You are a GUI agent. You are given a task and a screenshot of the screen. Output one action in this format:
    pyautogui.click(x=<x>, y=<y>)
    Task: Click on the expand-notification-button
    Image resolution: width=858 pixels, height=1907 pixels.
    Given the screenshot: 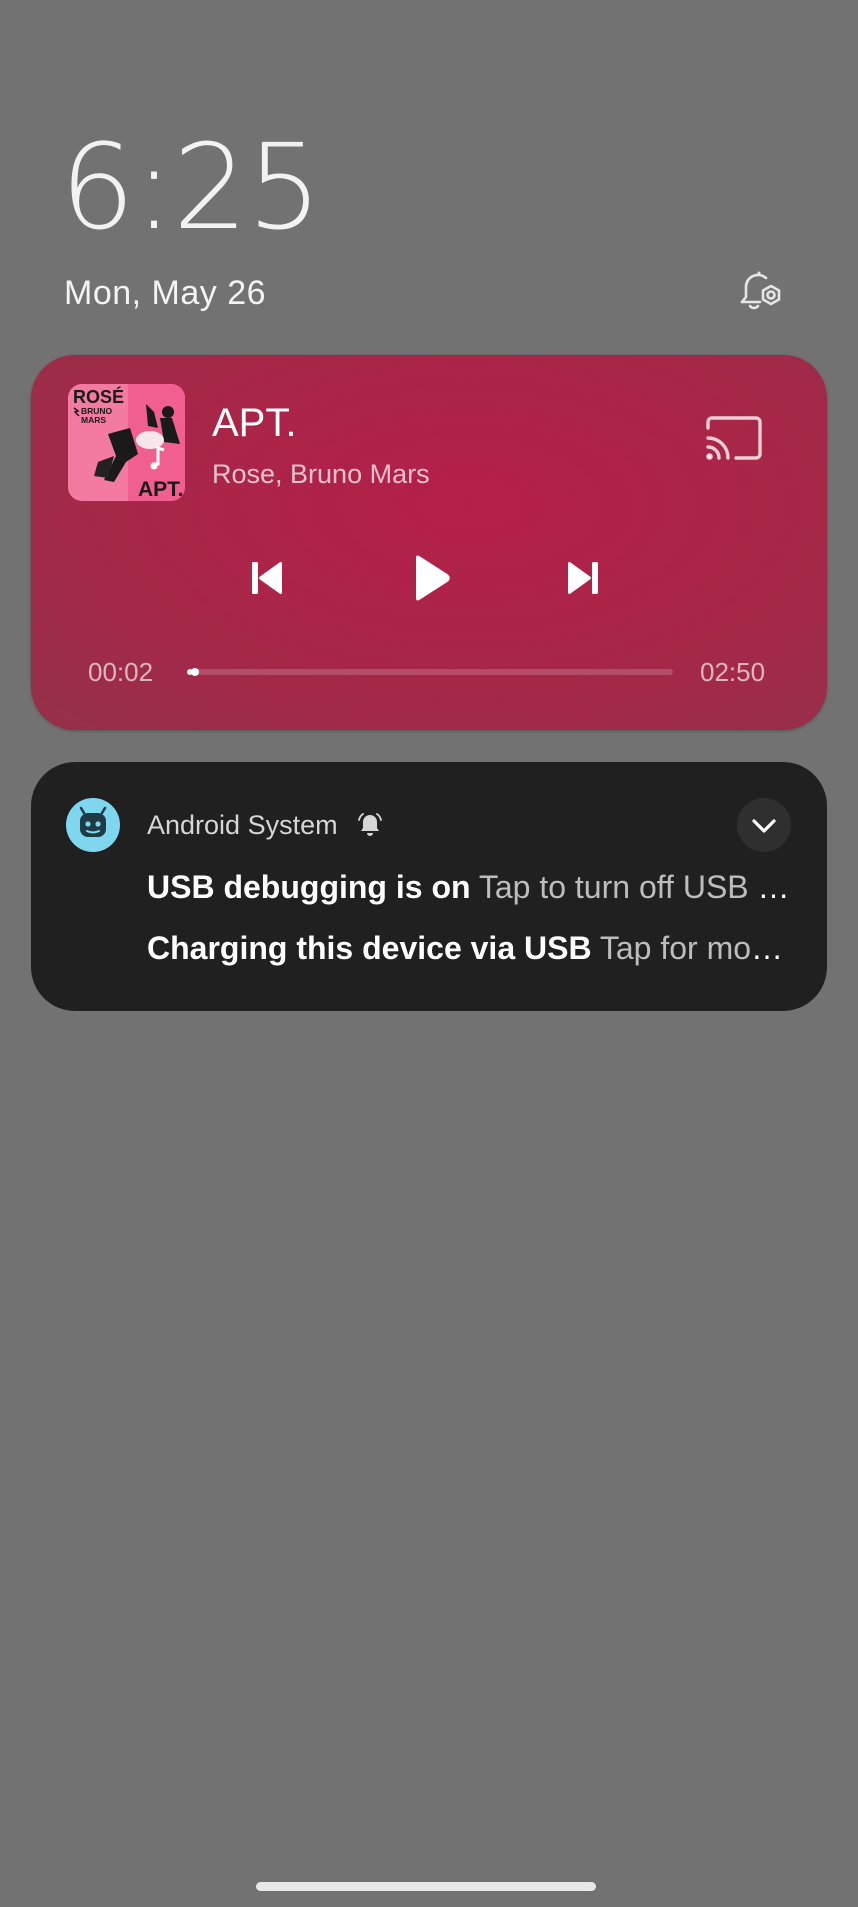 What is the action you would take?
    pyautogui.click(x=764, y=825)
    